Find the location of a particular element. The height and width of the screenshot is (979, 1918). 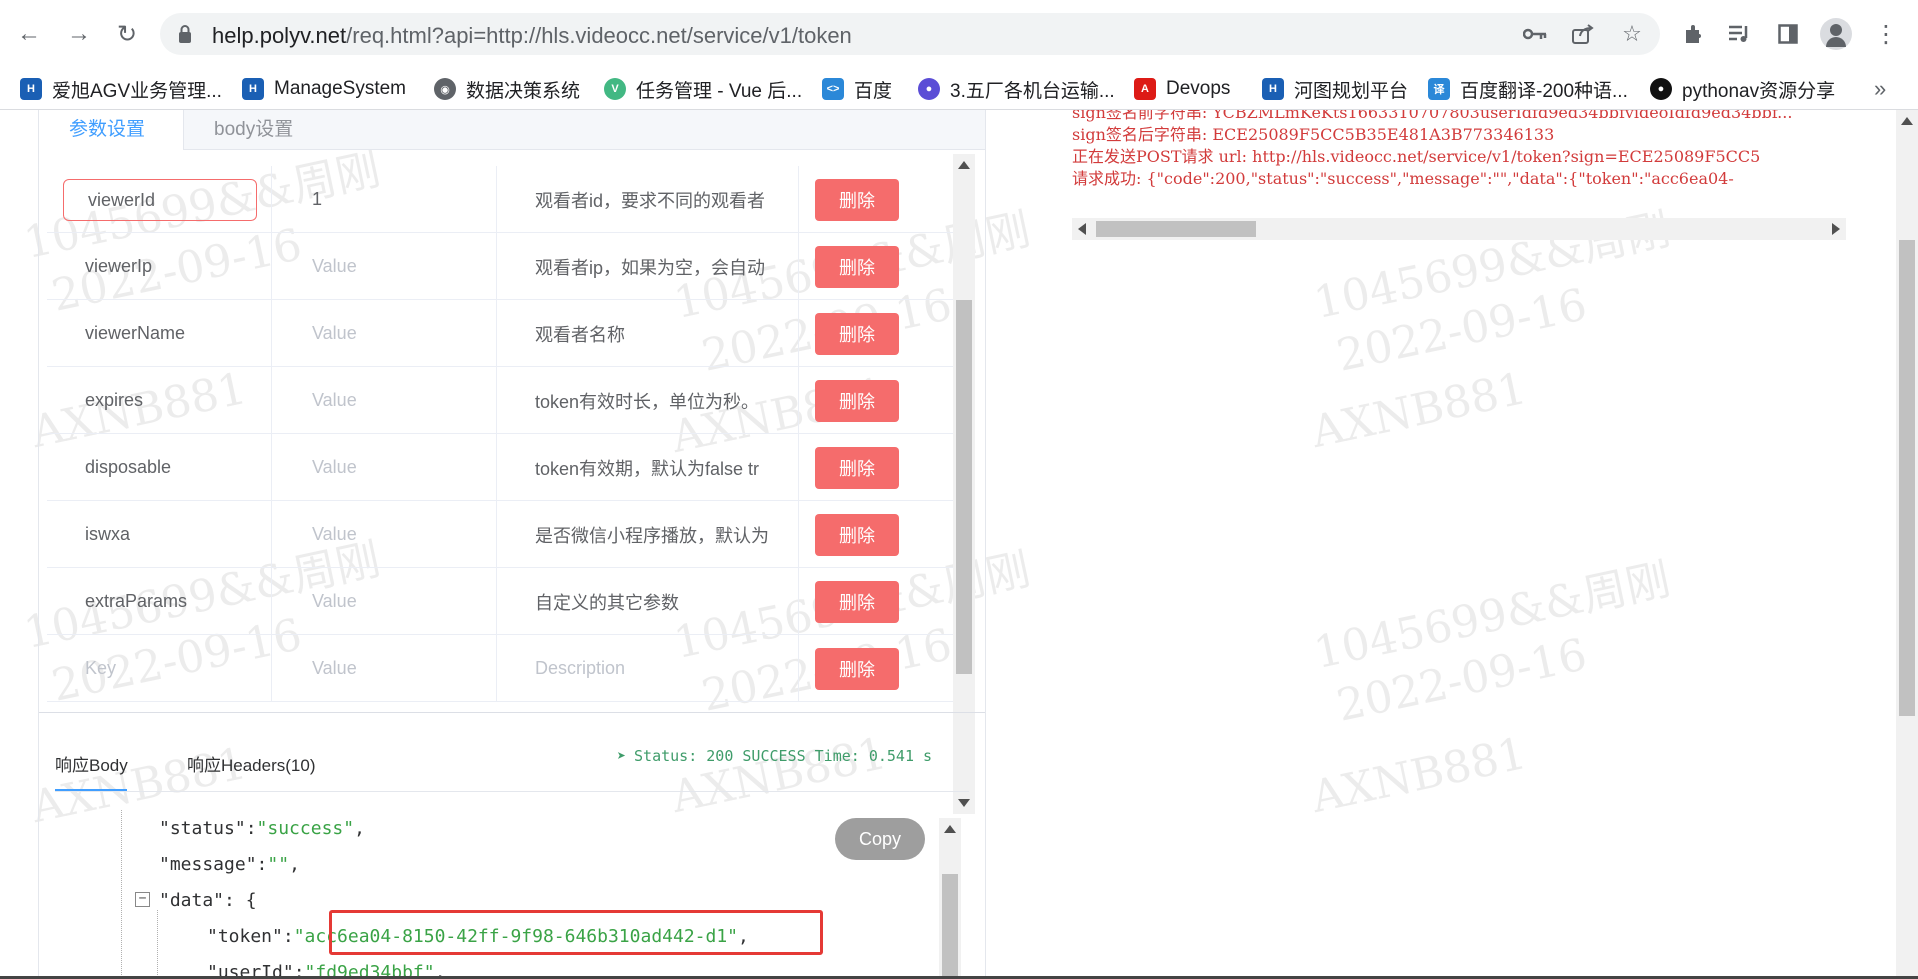

param-desc-cell: token有效期，默认为false tr is located at coordinates (648, 467).